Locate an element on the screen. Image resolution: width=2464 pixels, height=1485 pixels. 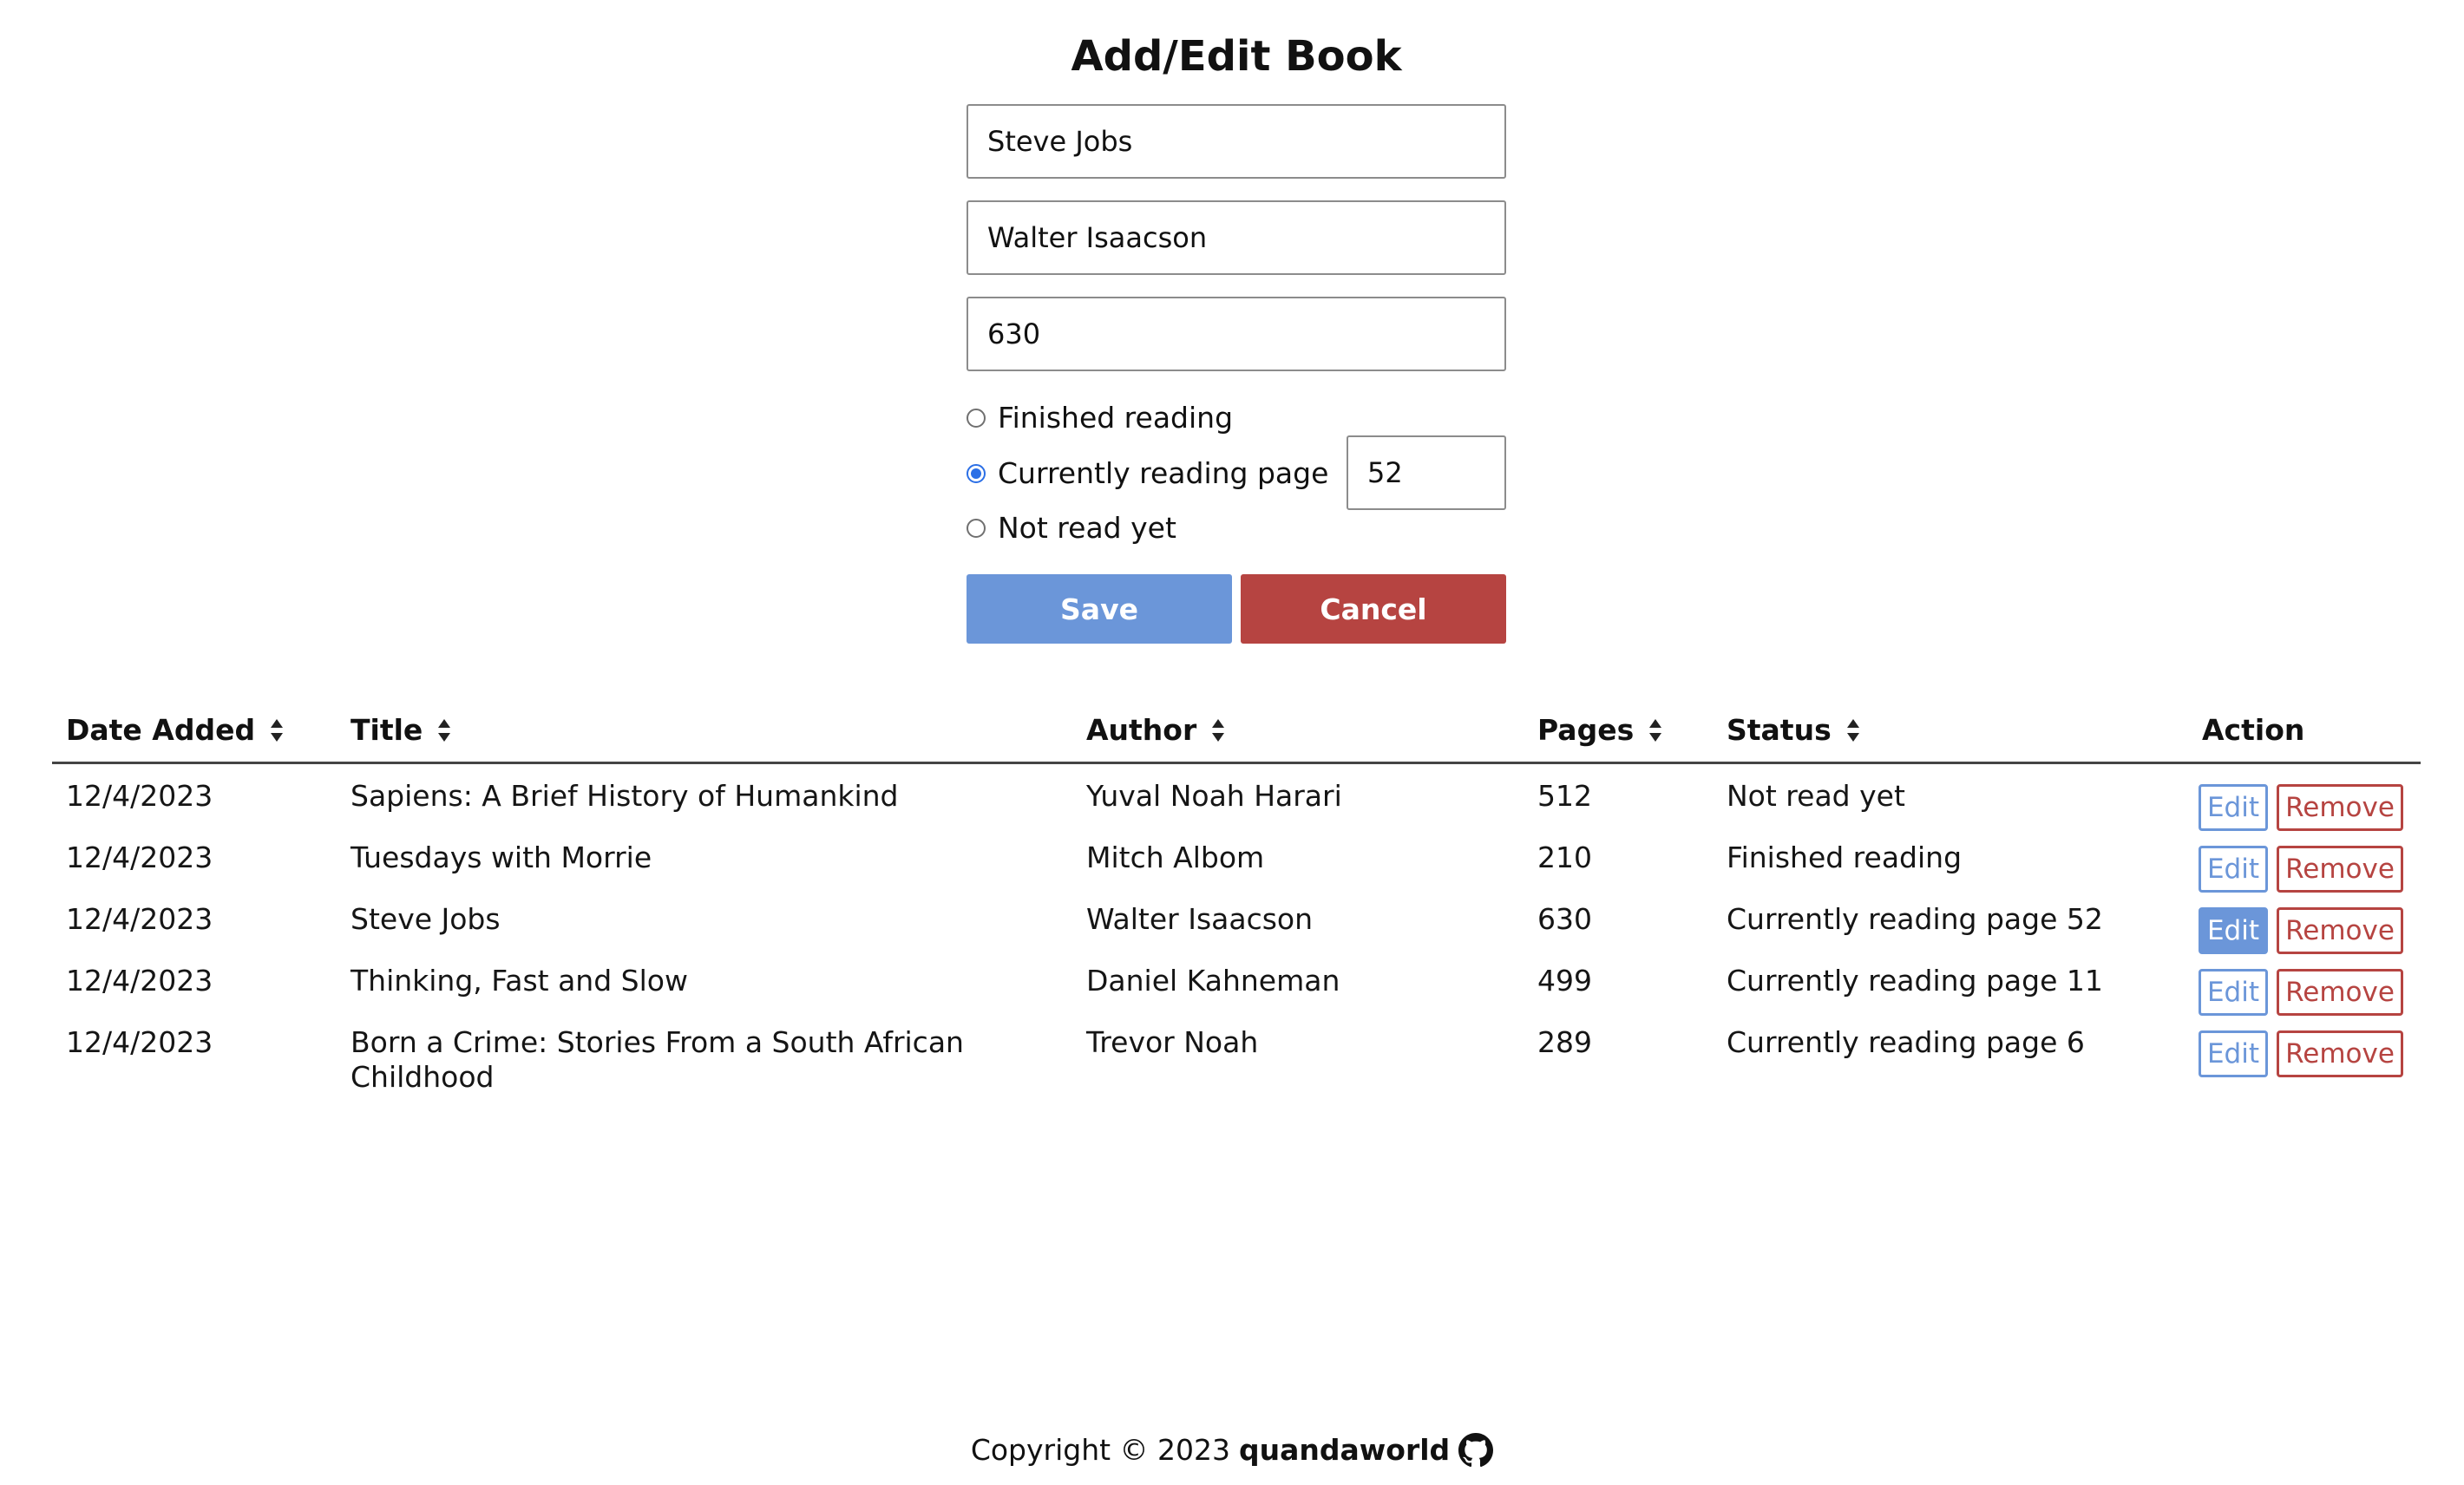
cell-author: Daniel Kahneman is located at coordinates (1213, 981).